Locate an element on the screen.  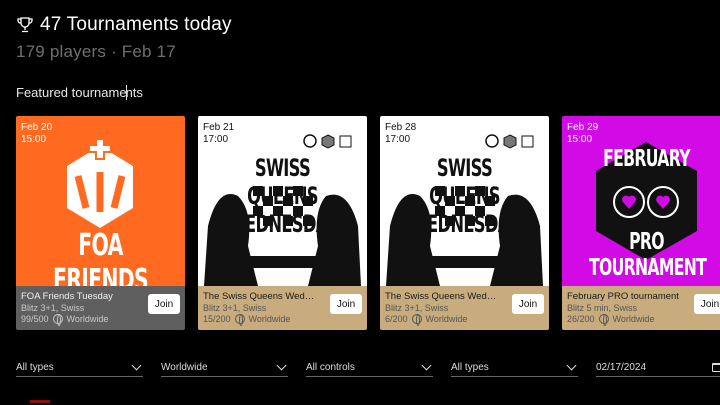
controls-filter-select: All controls is located at coordinates (369, 367).